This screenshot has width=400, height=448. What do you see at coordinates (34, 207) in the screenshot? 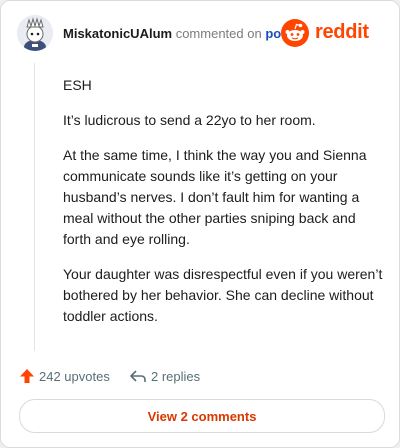
I see `thread-line` at bounding box center [34, 207].